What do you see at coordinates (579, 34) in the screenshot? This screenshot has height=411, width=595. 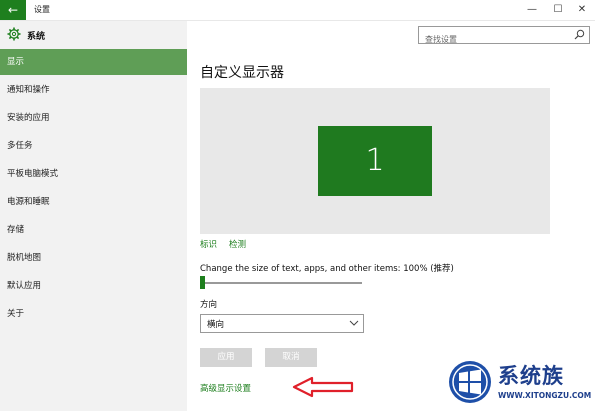 I see `search-icon` at bounding box center [579, 34].